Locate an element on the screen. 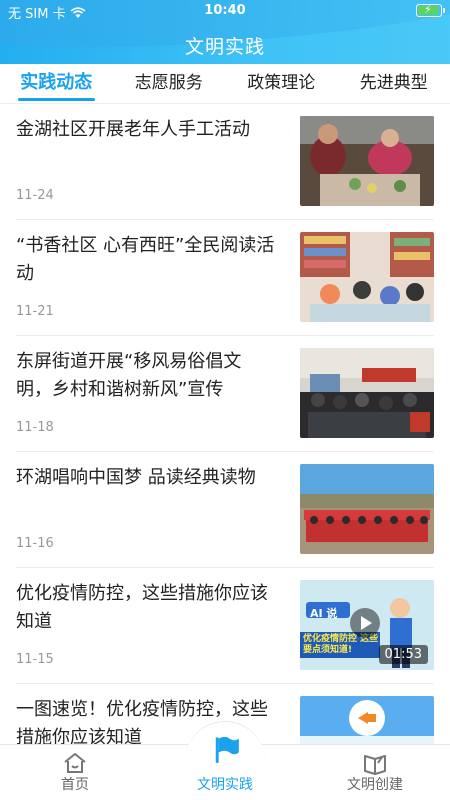 The height and width of the screenshot is (800, 450). nav-item-civilization-practice: 文明实践 is located at coordinates (225, 760).